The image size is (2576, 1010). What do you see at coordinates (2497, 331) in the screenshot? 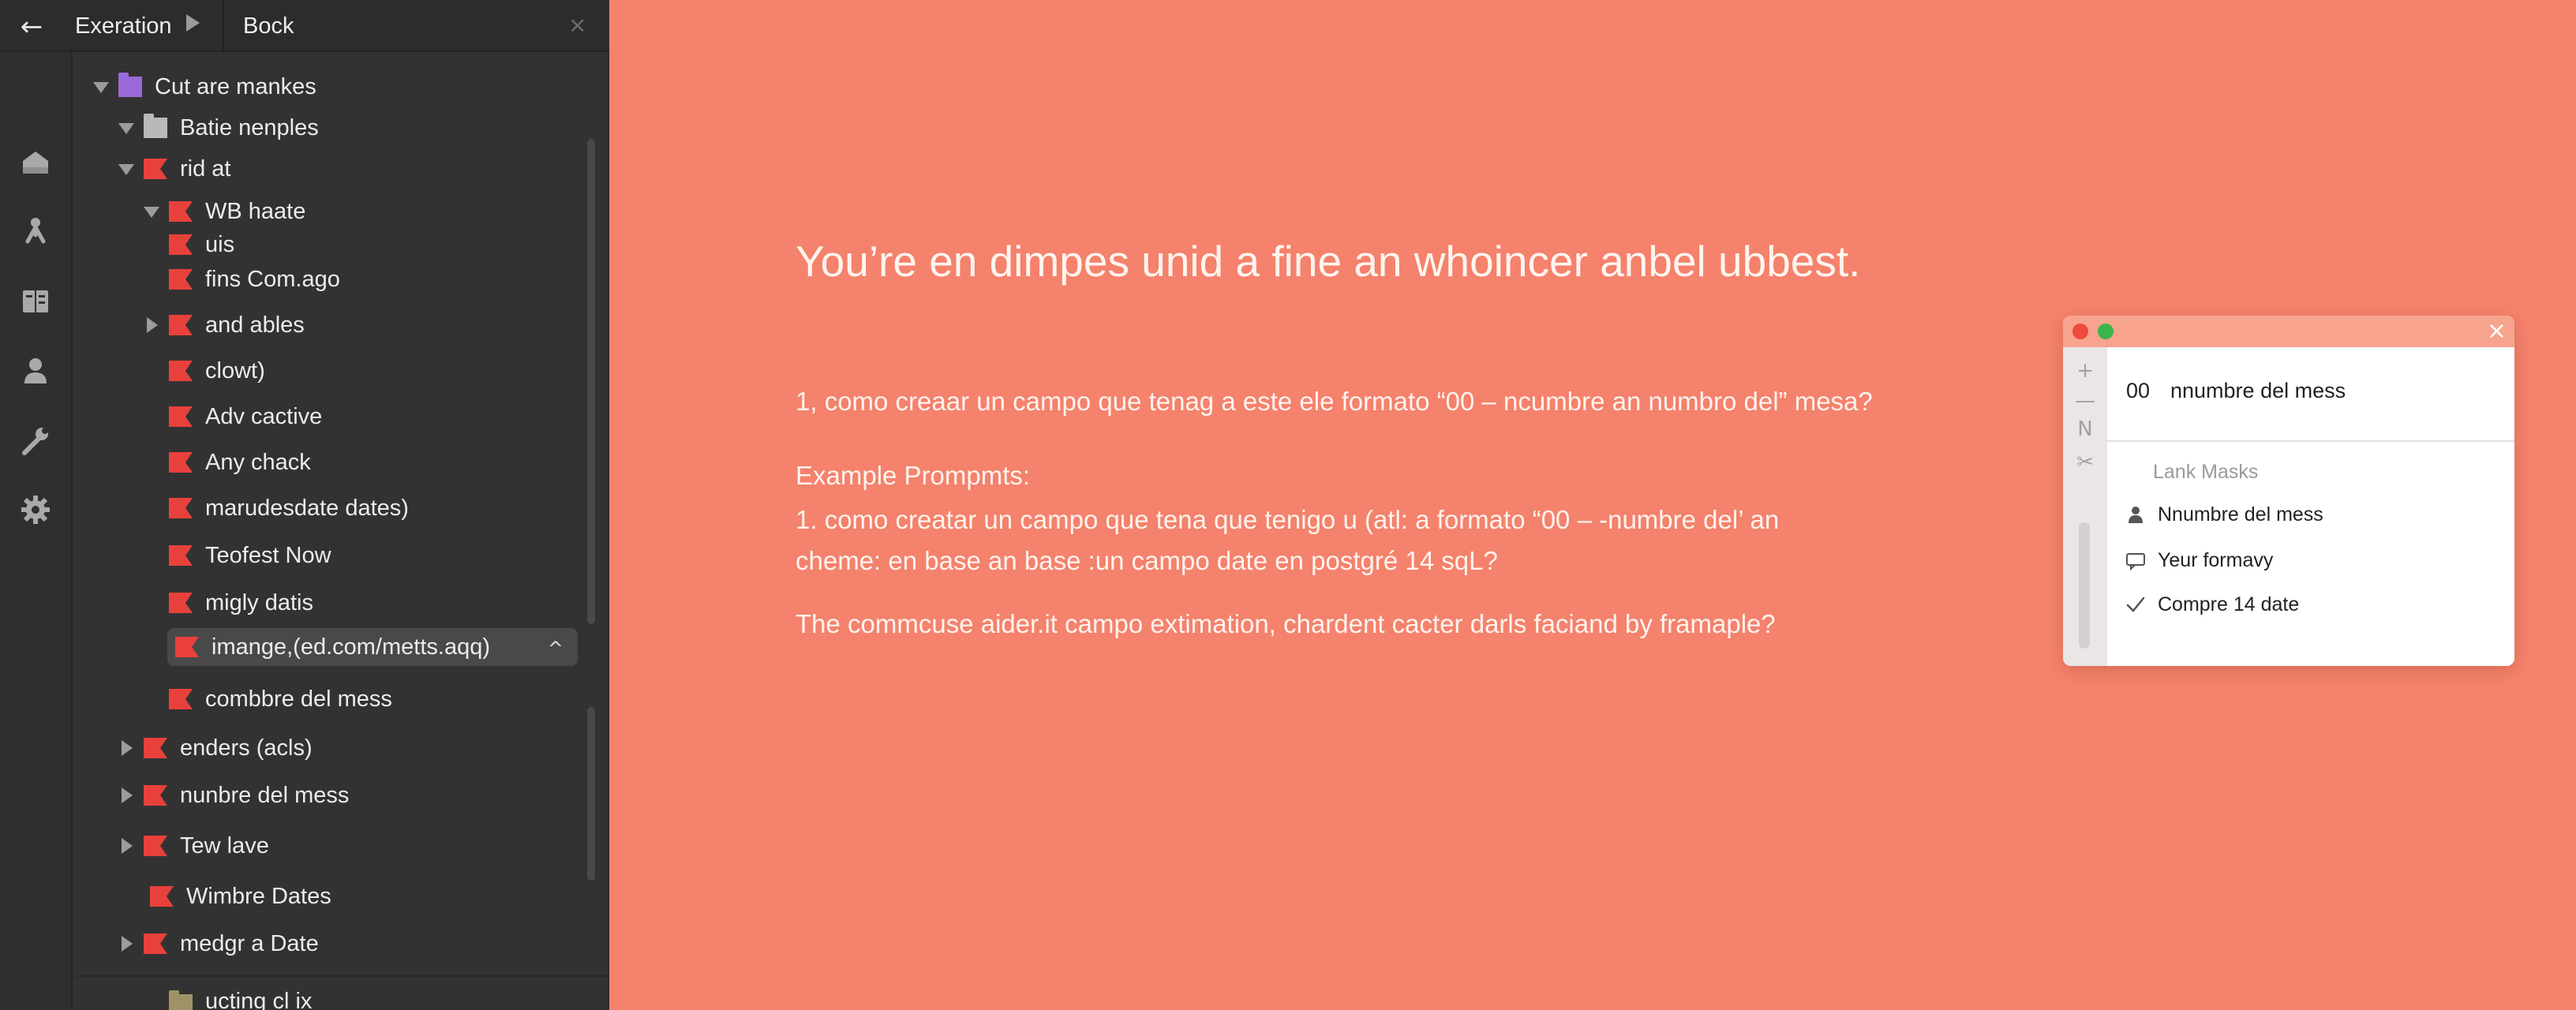
I see `popup-close-icon: ×` at bounding box center [2497, 331].